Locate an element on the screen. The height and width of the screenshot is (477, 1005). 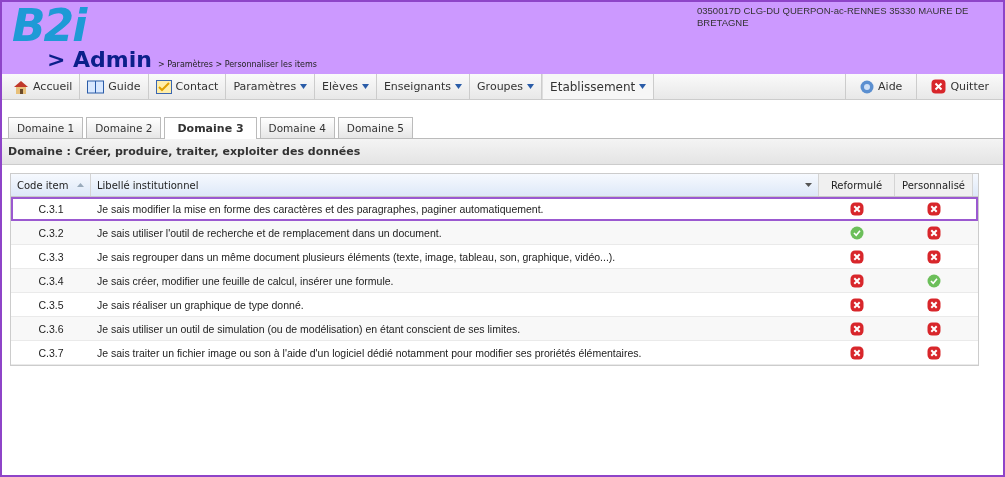
tab: Domaine 3 is located at coordinates (210, 128).